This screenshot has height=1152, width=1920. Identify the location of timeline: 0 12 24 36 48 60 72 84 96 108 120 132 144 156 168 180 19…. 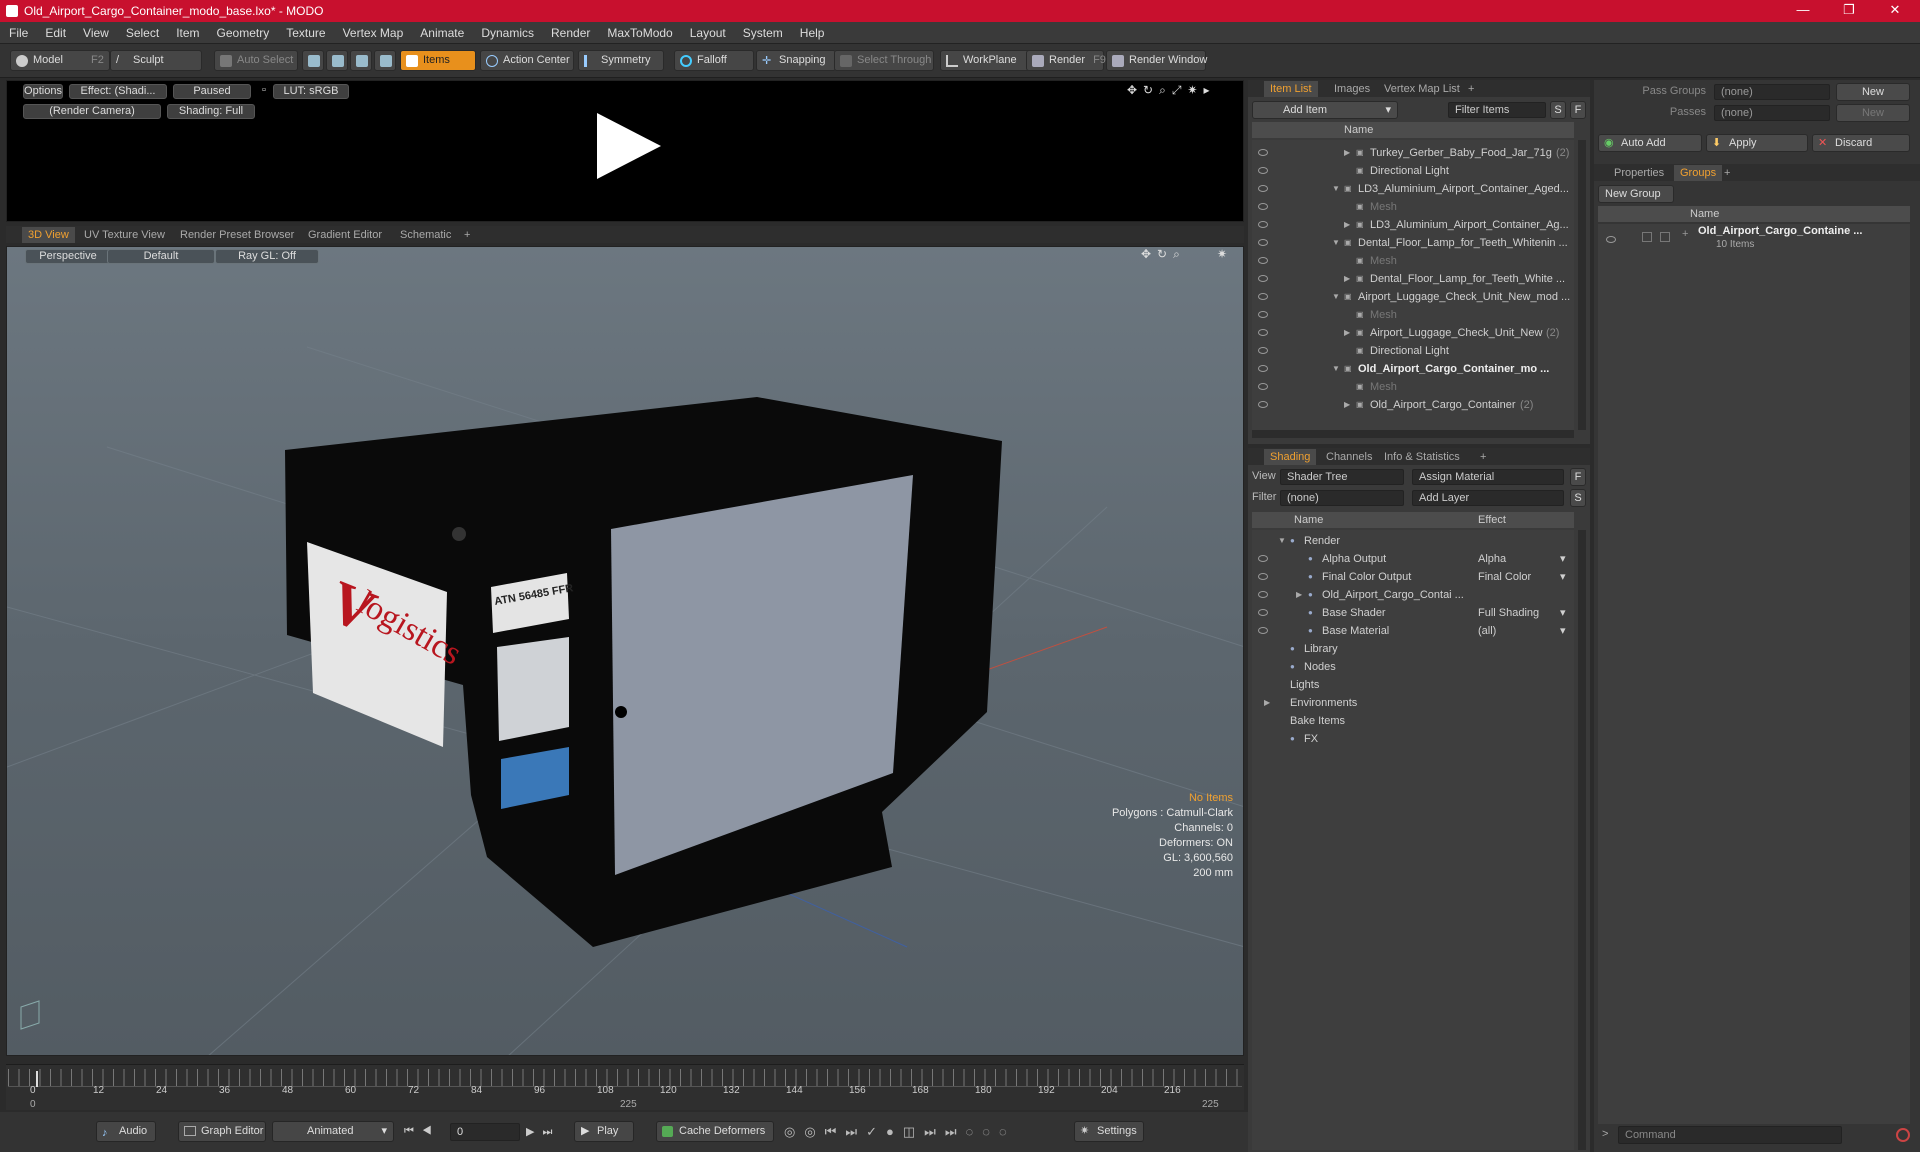
(625, 1087).